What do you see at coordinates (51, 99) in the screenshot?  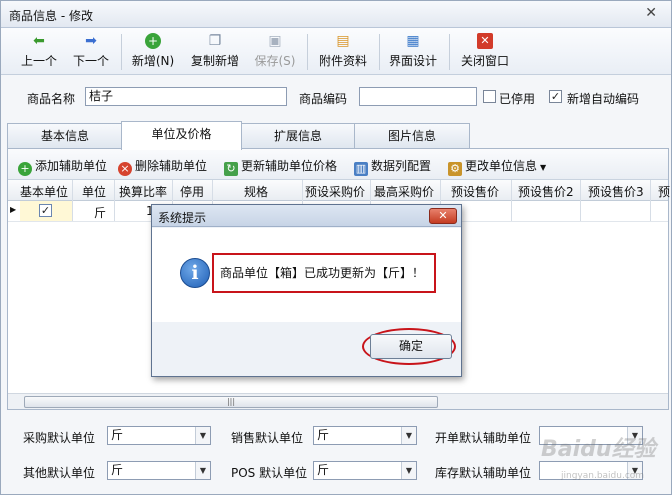 I see `product-name-label: 商品名称` at bounding box center [51, 99].